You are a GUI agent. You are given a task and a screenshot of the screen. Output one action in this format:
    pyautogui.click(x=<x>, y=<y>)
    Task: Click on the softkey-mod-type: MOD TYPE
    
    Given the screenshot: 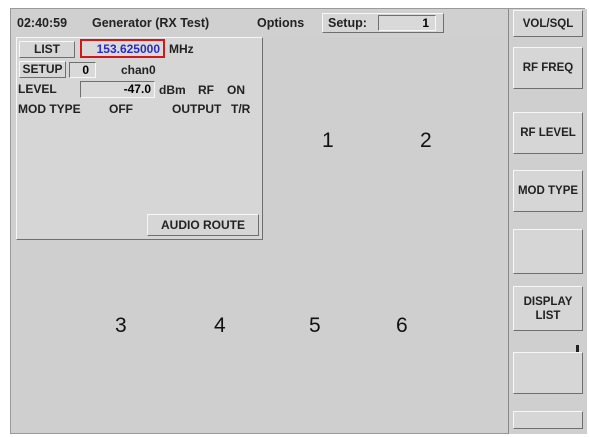 What is the action you would take?
    pyautogui.click(x=548, y=191)
    